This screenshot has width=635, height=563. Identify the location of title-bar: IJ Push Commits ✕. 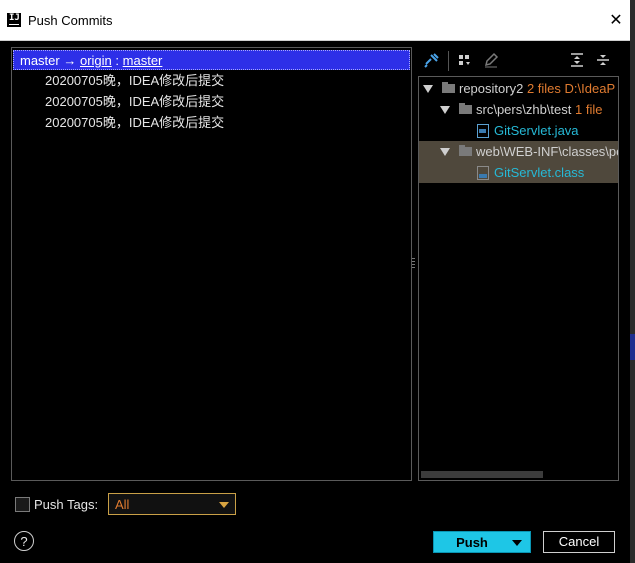
(315, 20).